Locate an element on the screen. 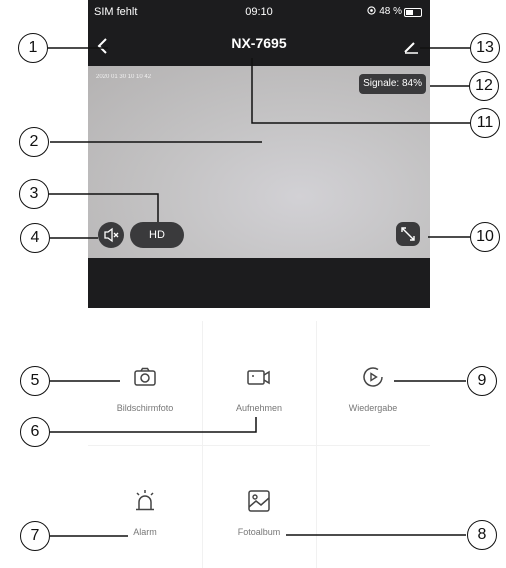 This screenshot has width=506, height=568. video-bottom-band is located at coordinates (259, 283).